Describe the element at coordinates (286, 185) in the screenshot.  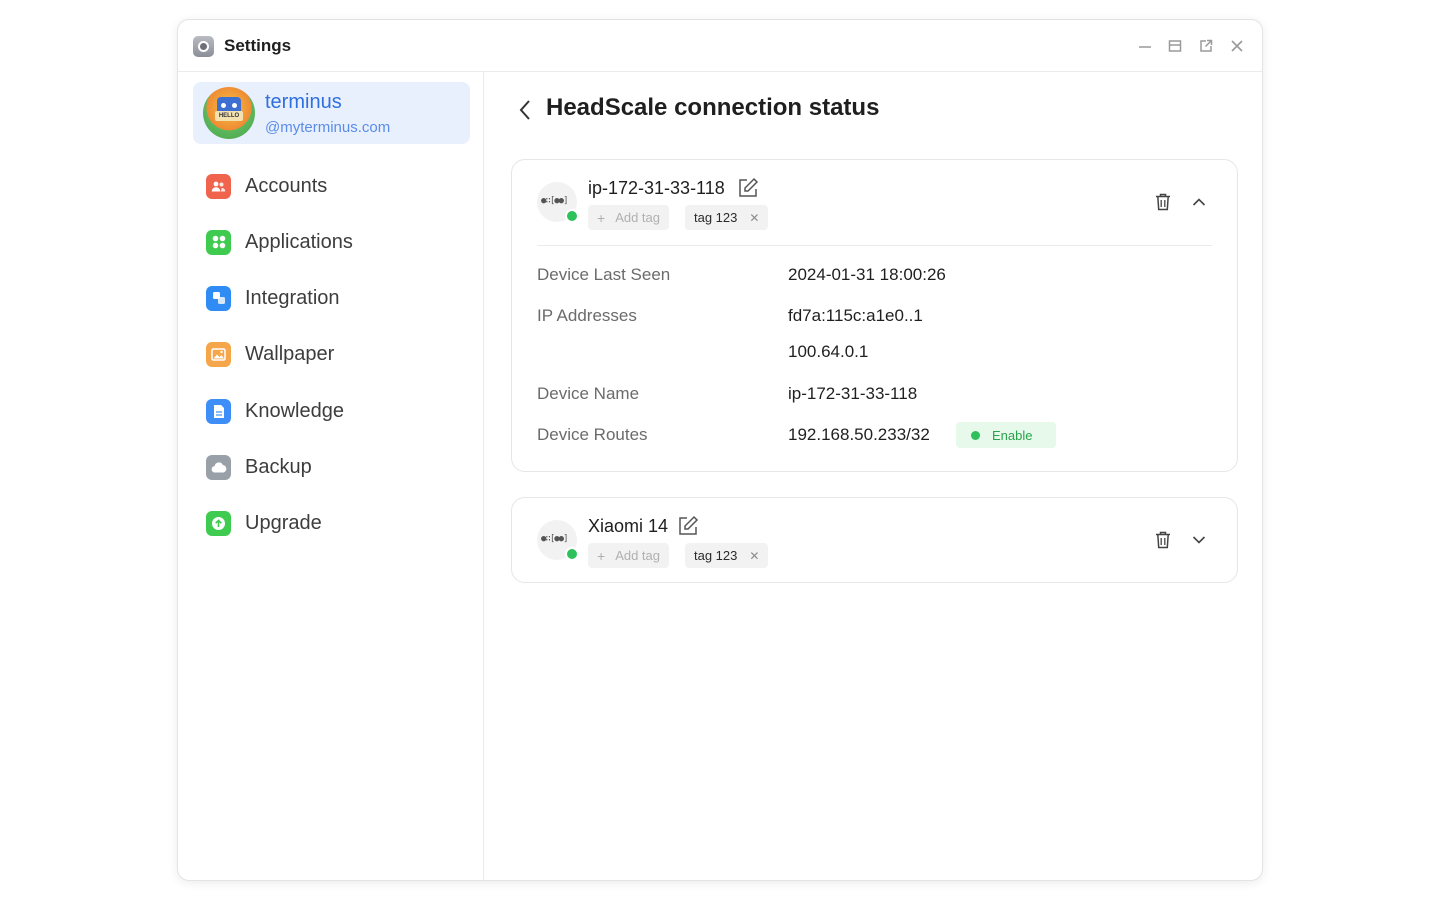
I see `sidebar-item-label: Accounts` at that location.